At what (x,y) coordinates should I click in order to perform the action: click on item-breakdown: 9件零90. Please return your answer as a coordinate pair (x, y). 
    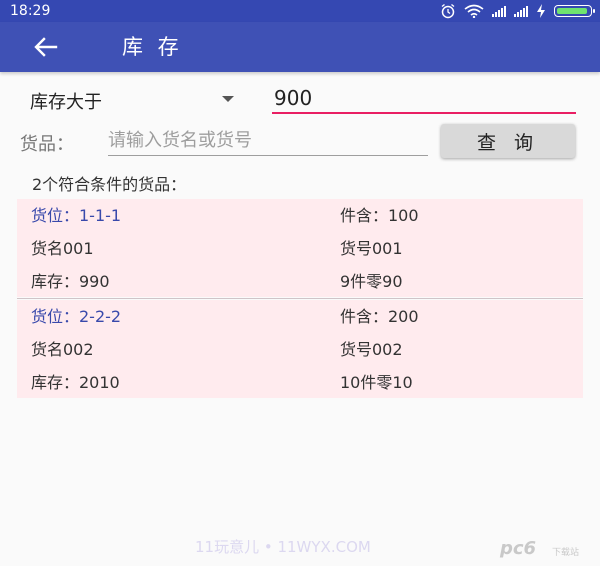
    Looking at the image, I should click on (371, 281).